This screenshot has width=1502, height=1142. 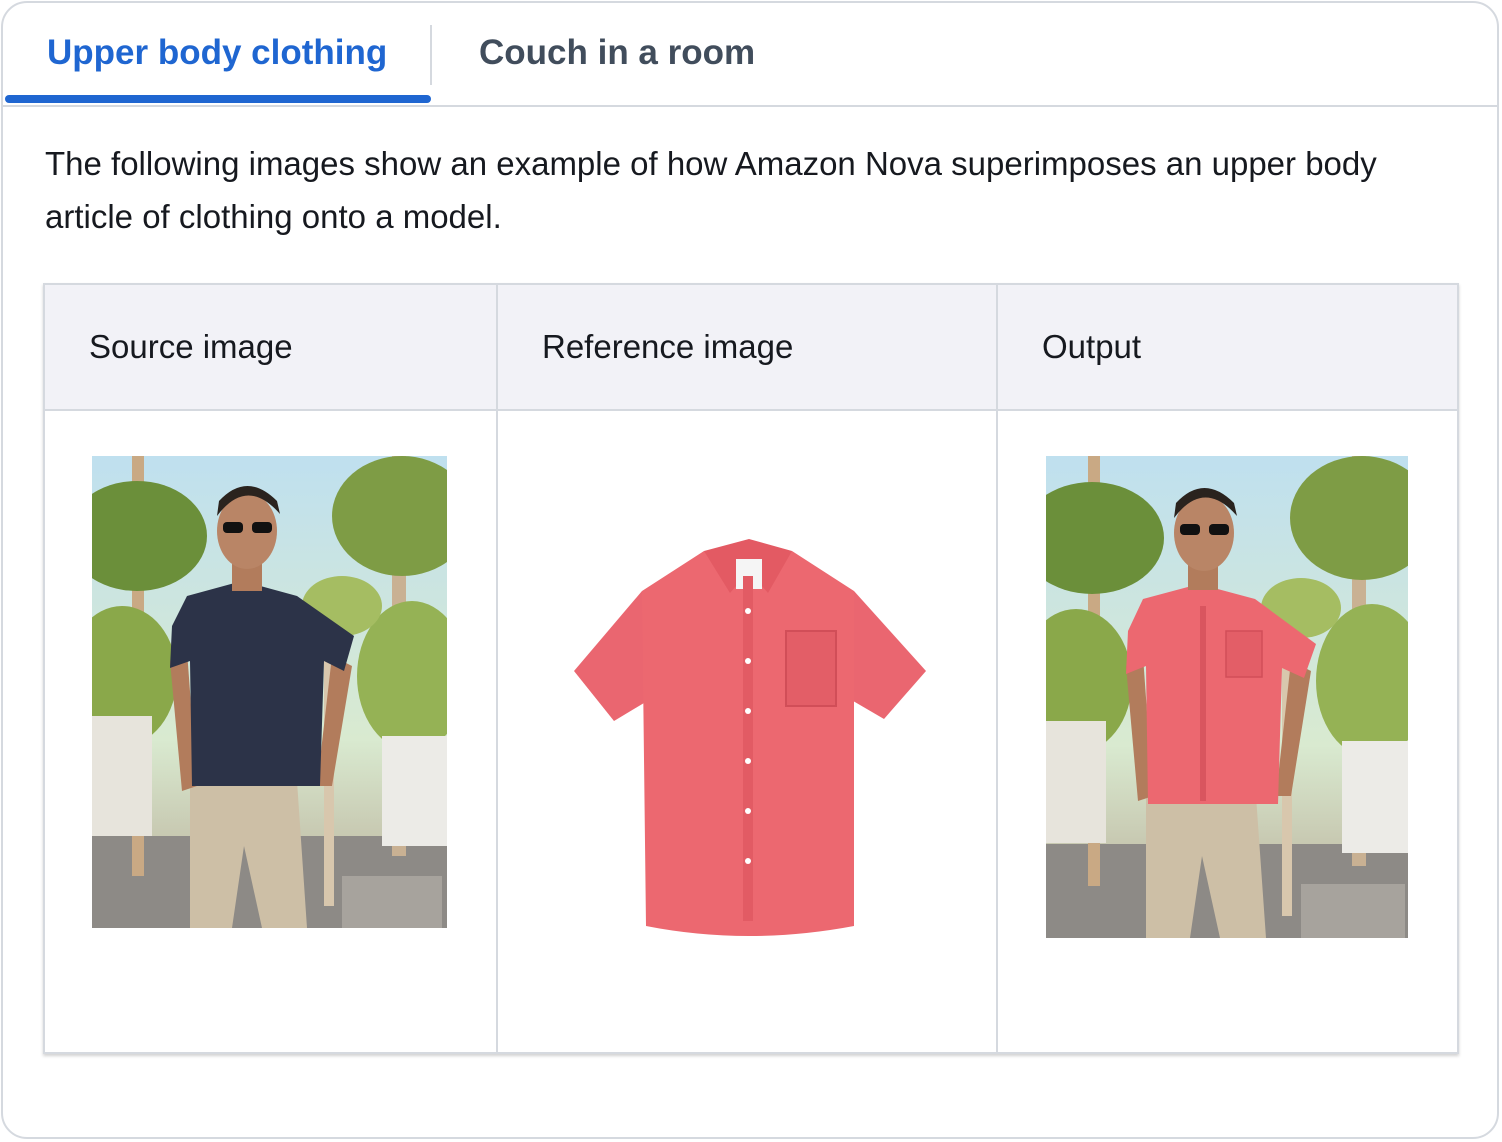 I want to click on tab-upper-body-clothing: Upper body clothing, so click(x=217, y=53).